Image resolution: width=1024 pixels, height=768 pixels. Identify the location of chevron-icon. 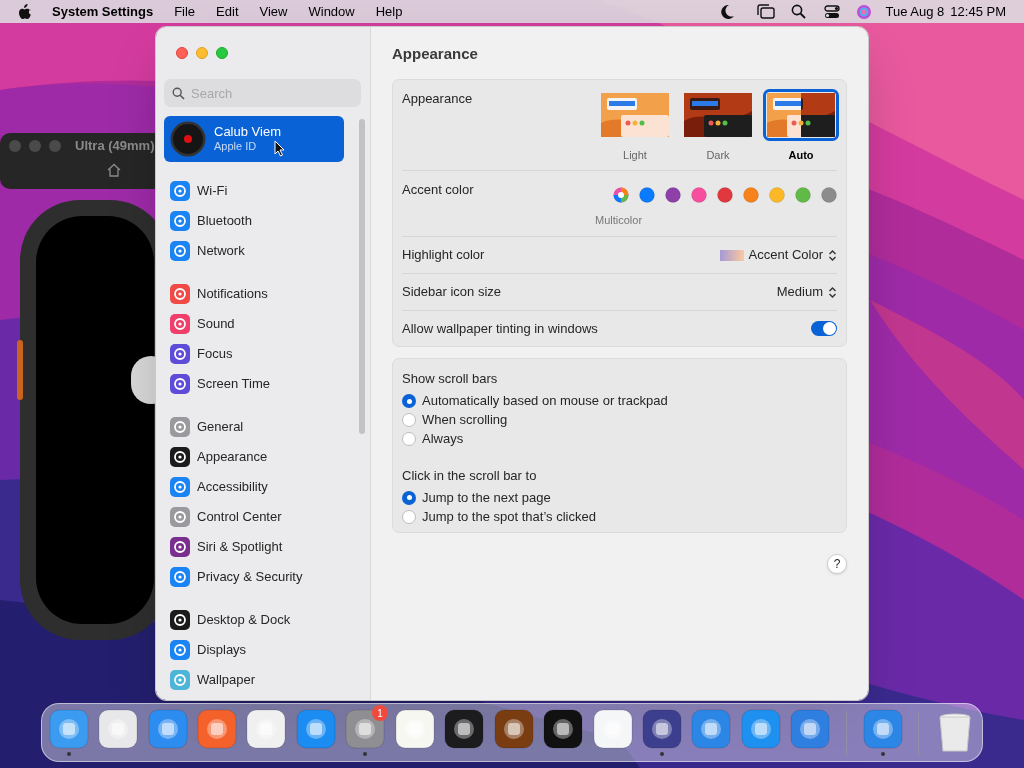
(832, 292).